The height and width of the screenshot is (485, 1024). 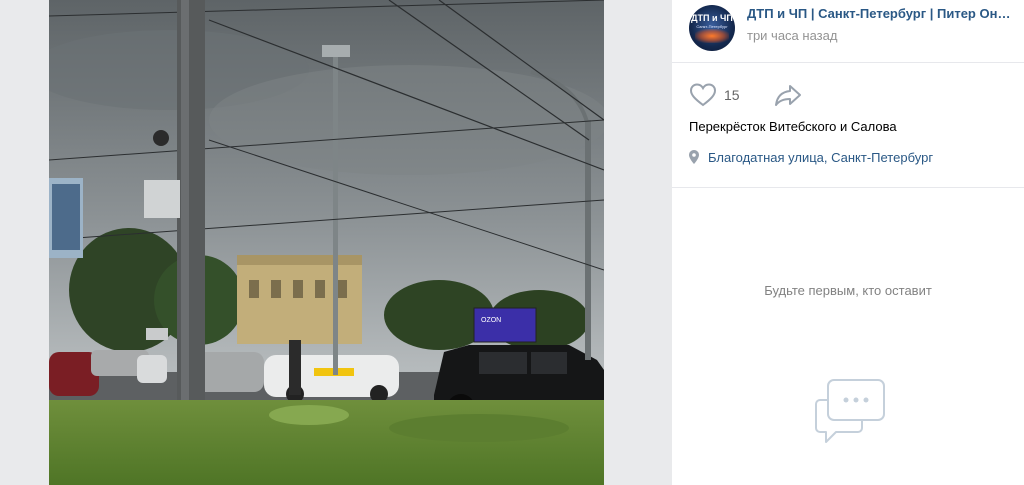 I want to click on share-arrow-icon, so click(x=788, y=95).